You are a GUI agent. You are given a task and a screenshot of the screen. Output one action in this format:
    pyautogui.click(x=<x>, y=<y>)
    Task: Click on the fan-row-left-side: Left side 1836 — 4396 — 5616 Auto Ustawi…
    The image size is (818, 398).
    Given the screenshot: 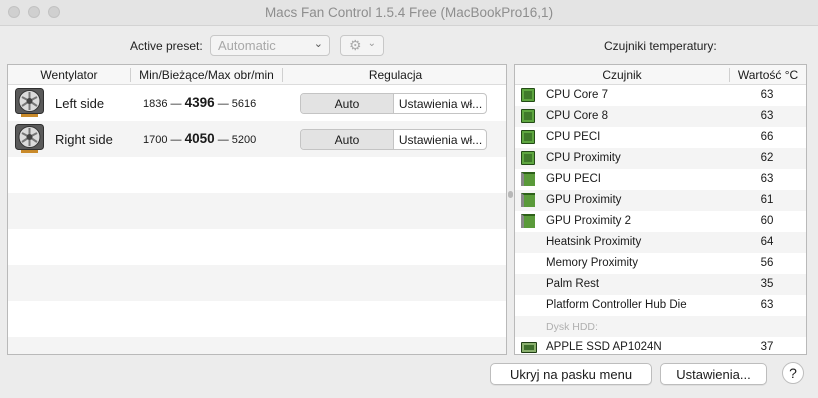 What is the action you would take?
    pyautogui.click(x=257, y=103)
    